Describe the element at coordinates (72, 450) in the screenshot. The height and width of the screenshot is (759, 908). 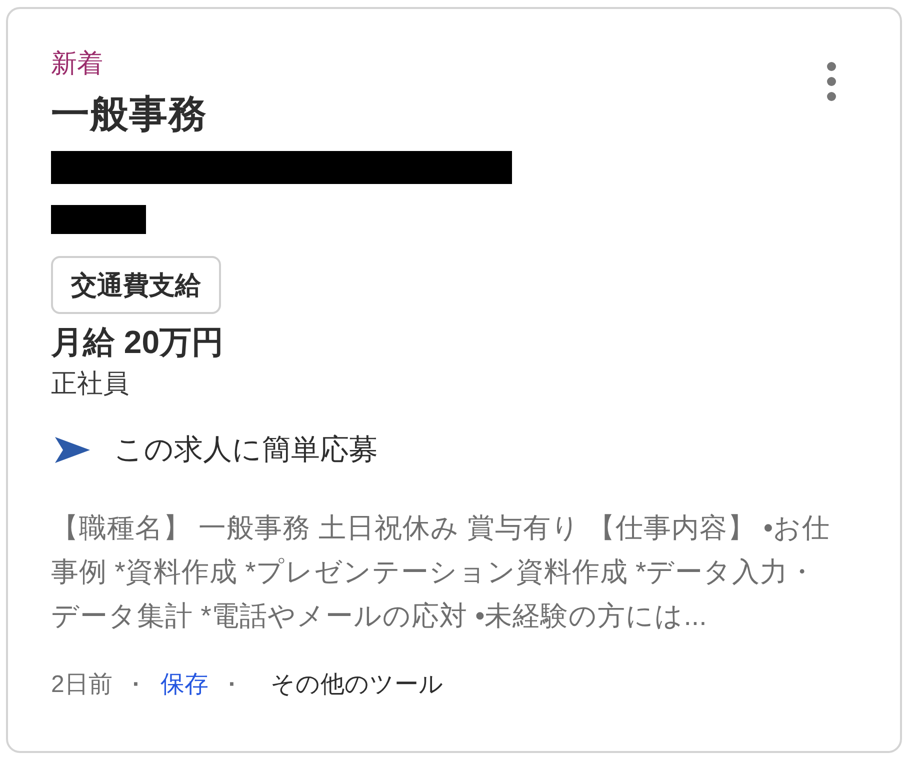
I see `send-arrow-icon` at that location.